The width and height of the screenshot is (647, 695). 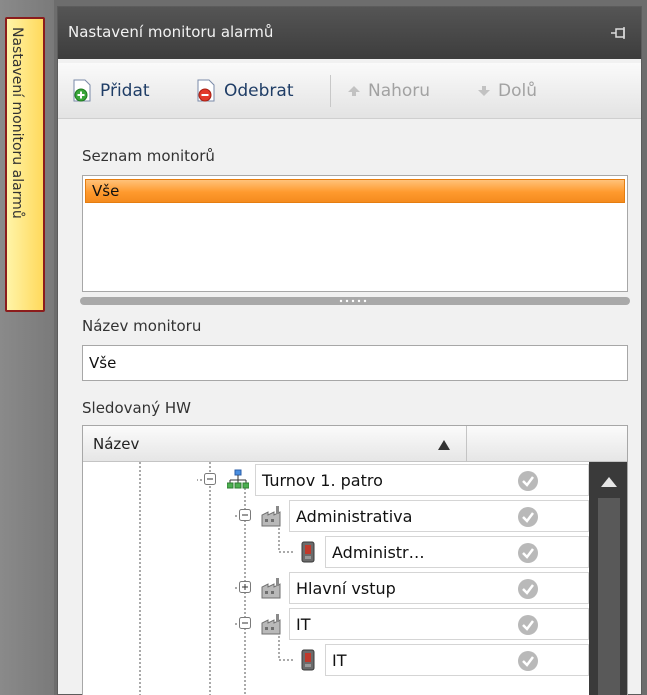 I want to click on column-header-name: Název, so click(x=275, y=444).